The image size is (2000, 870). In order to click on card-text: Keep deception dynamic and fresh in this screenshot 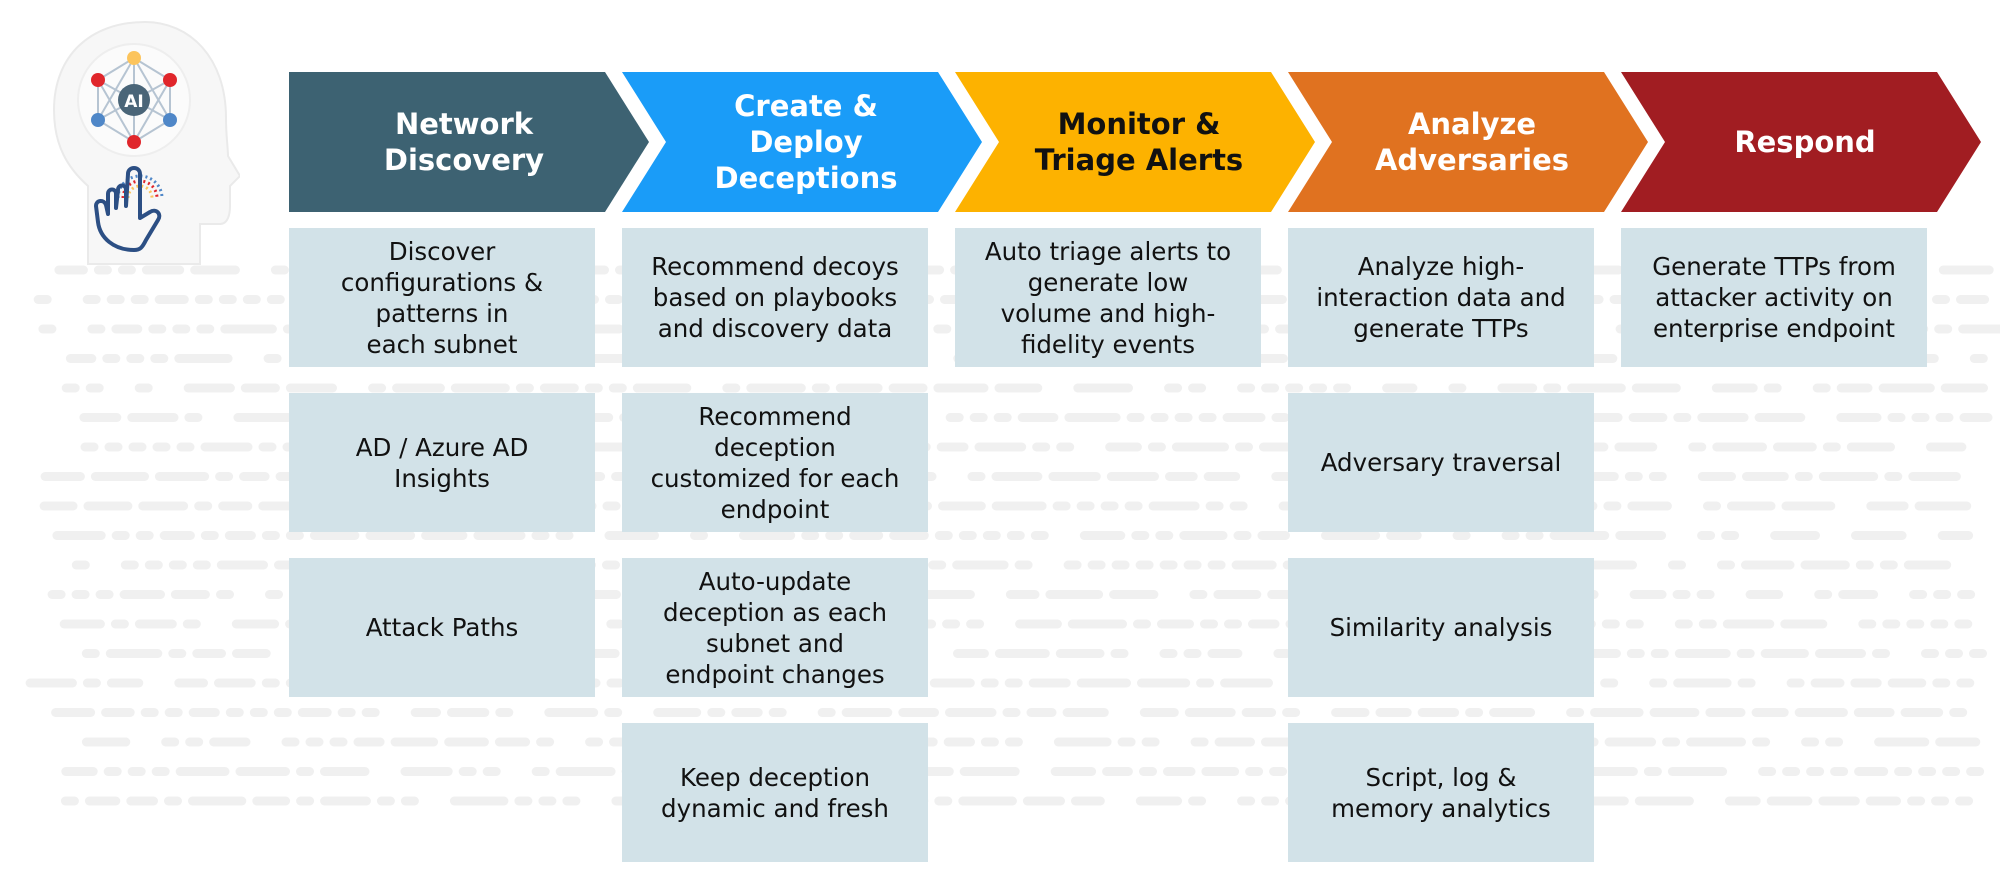, I will do `click(775, 792)`.